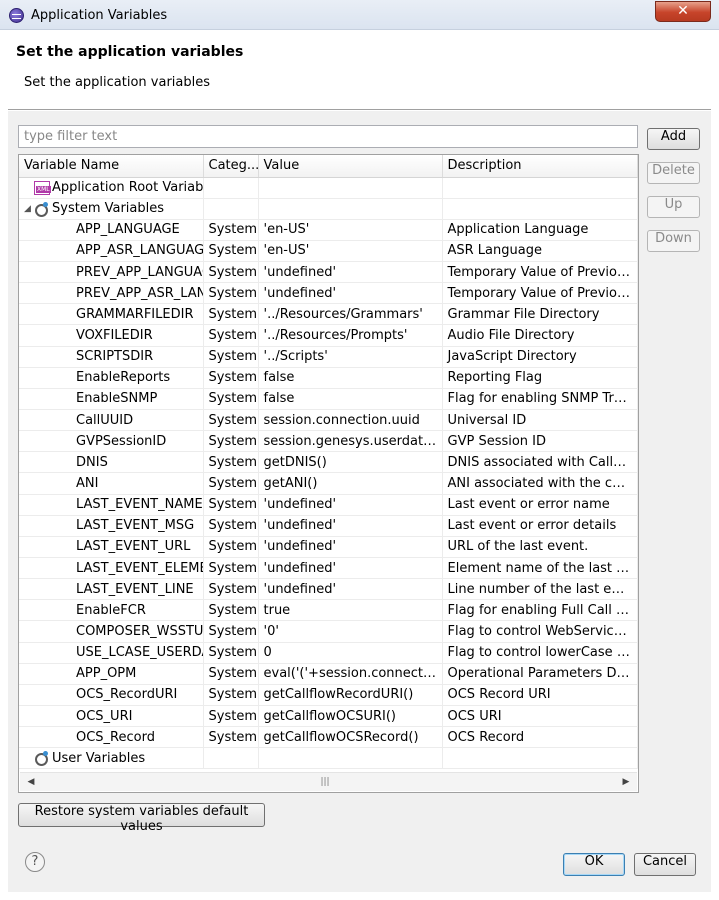 This screenshot has height=900, width=719. I want to click on value-cell: '../Resources/Prompts', so click(350, 335).